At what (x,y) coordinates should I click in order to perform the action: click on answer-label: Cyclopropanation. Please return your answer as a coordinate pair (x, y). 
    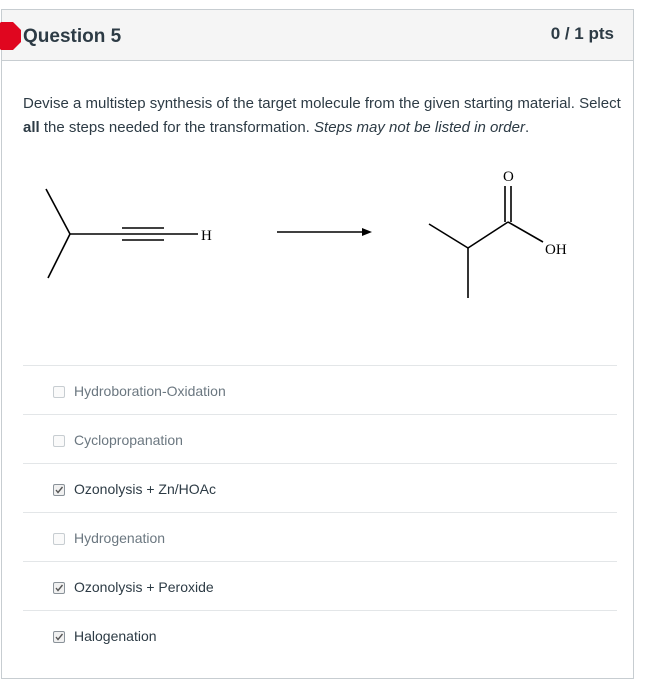
    Looking at the image, I should click on (128, 440).